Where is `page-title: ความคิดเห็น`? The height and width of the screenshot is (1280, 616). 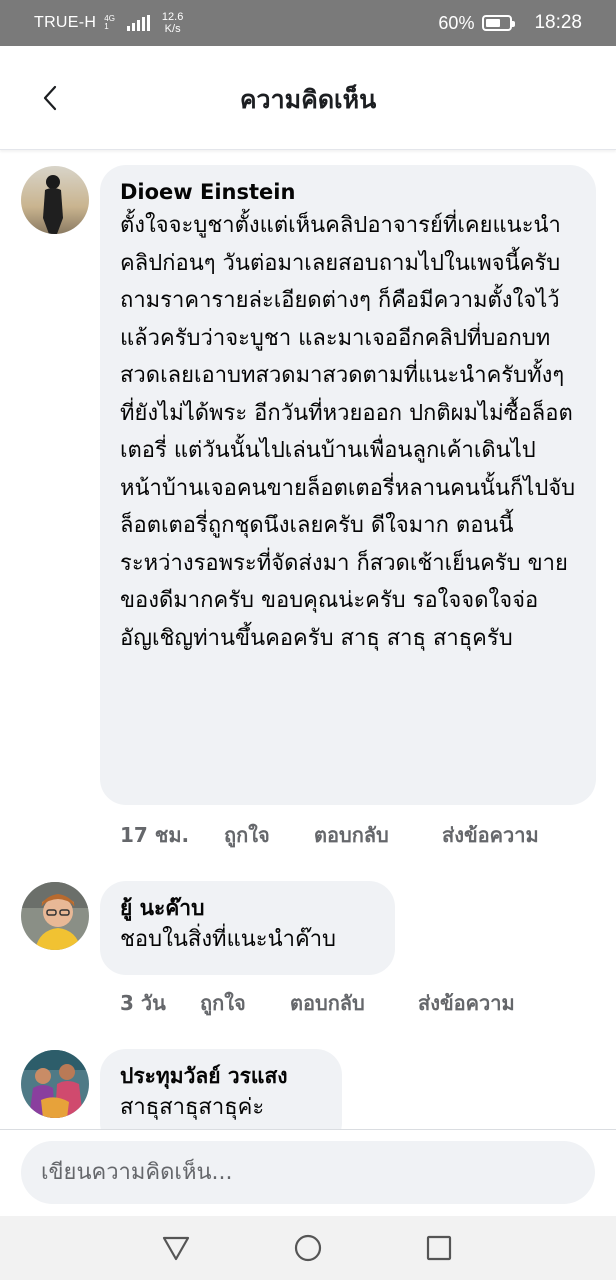
page-title: ความคิดเห็น is located at coordinates (308, 99).